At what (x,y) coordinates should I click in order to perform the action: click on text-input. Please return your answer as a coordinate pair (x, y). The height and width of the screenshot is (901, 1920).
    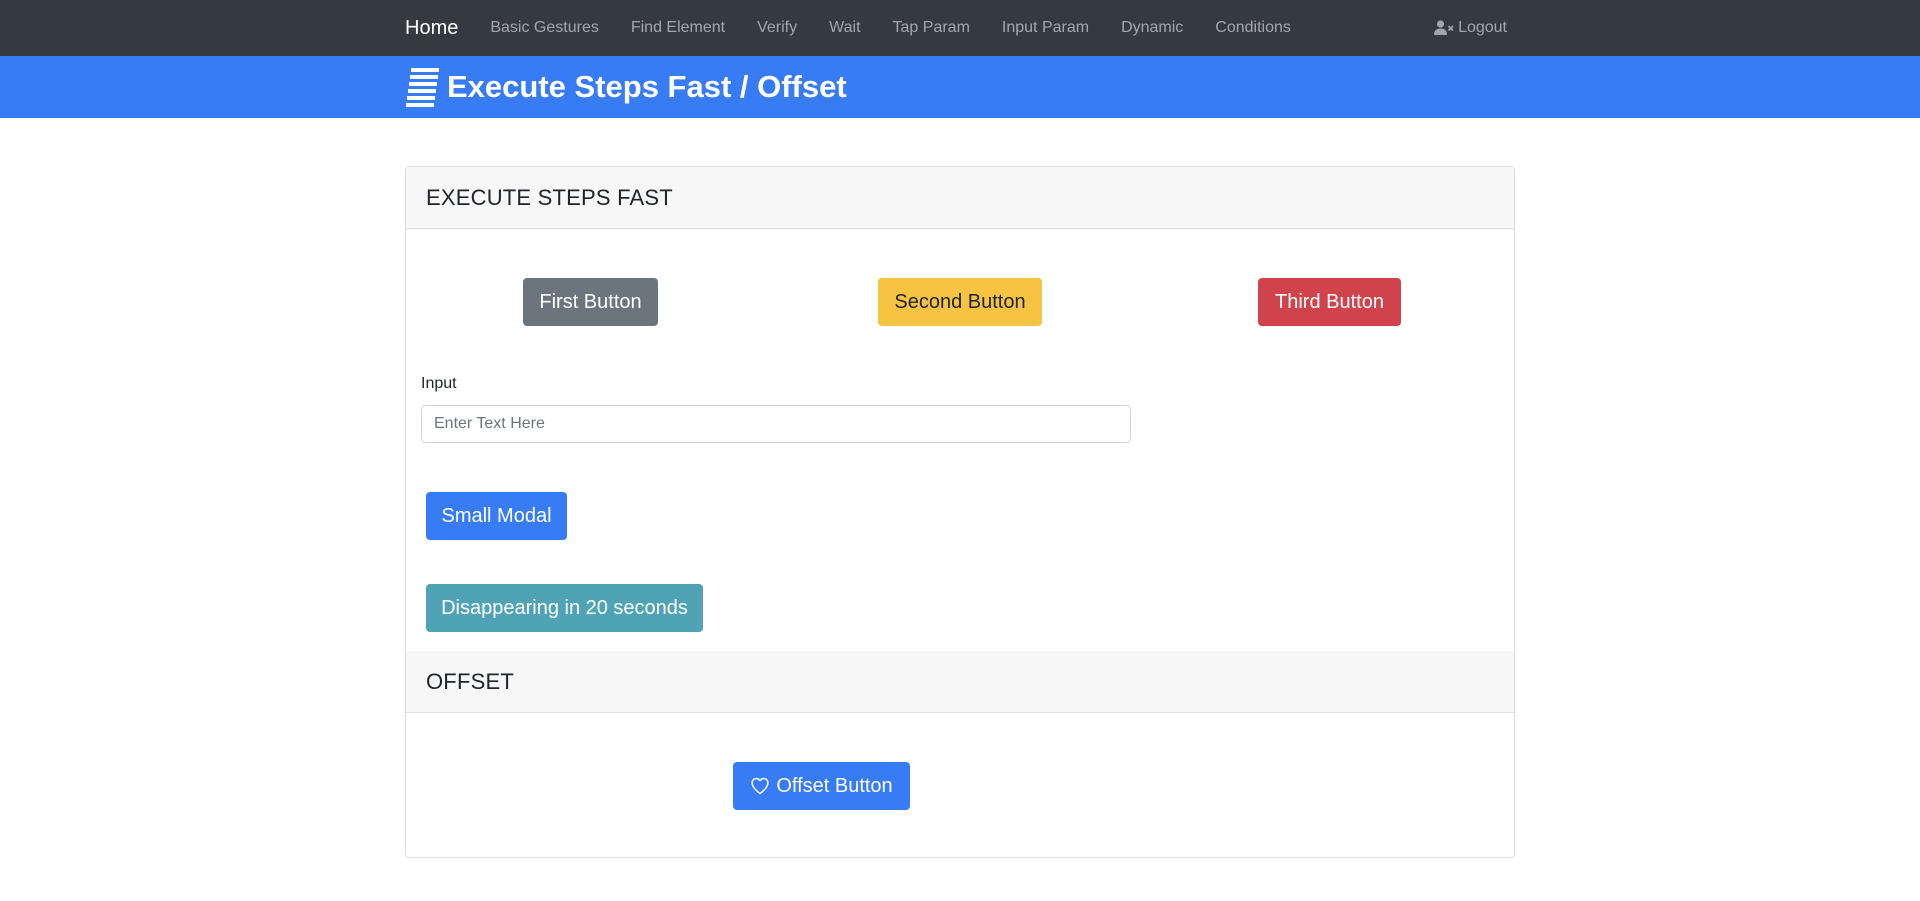
    Looking at the image, I should click on (776, 424).